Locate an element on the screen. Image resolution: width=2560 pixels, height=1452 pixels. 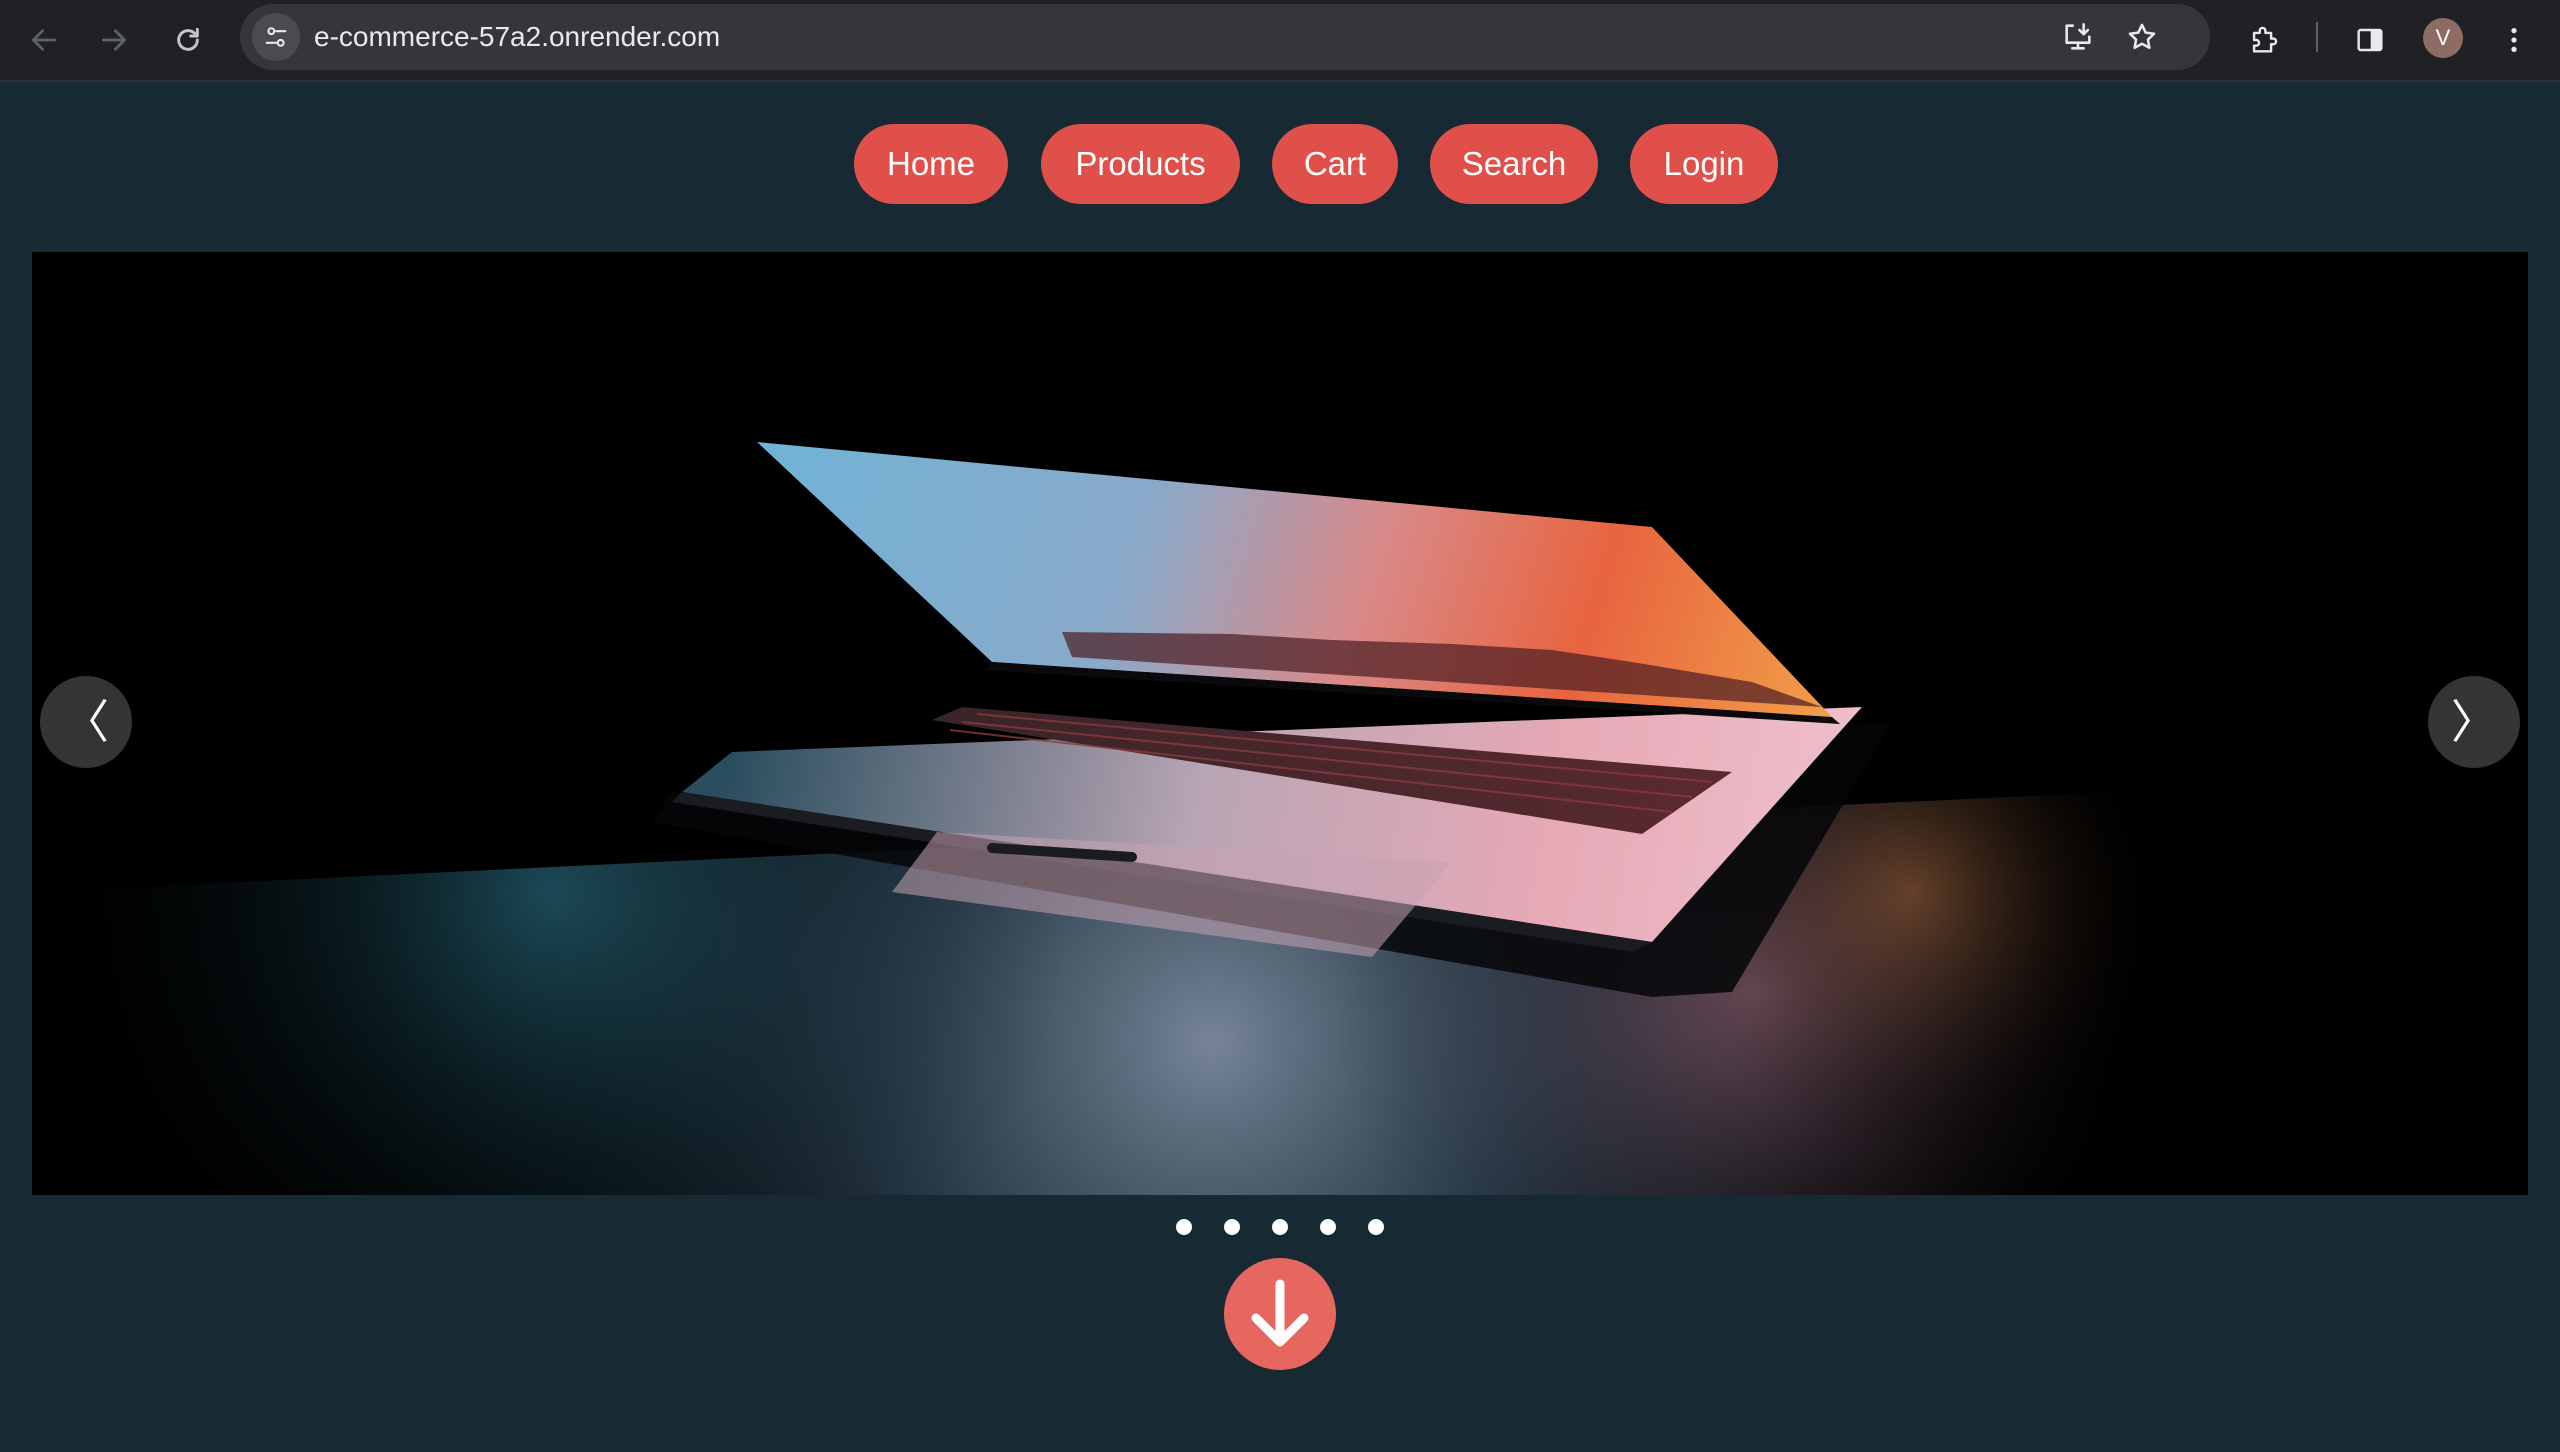
site-nav: Home Products Cart Search Login is located at coordinates (1280, 164).